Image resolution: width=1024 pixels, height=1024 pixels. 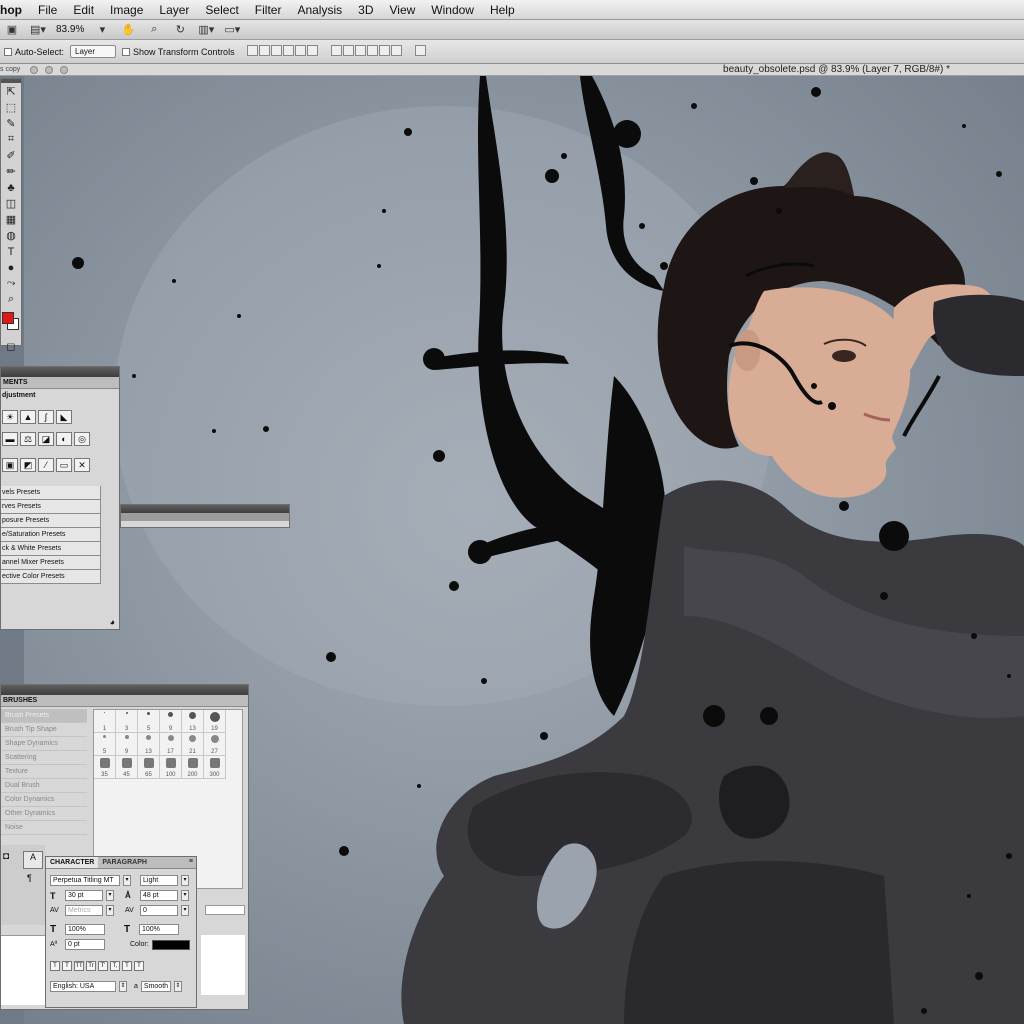 I want to click on kerning-field: Metrics, so click(x=84, y=910).